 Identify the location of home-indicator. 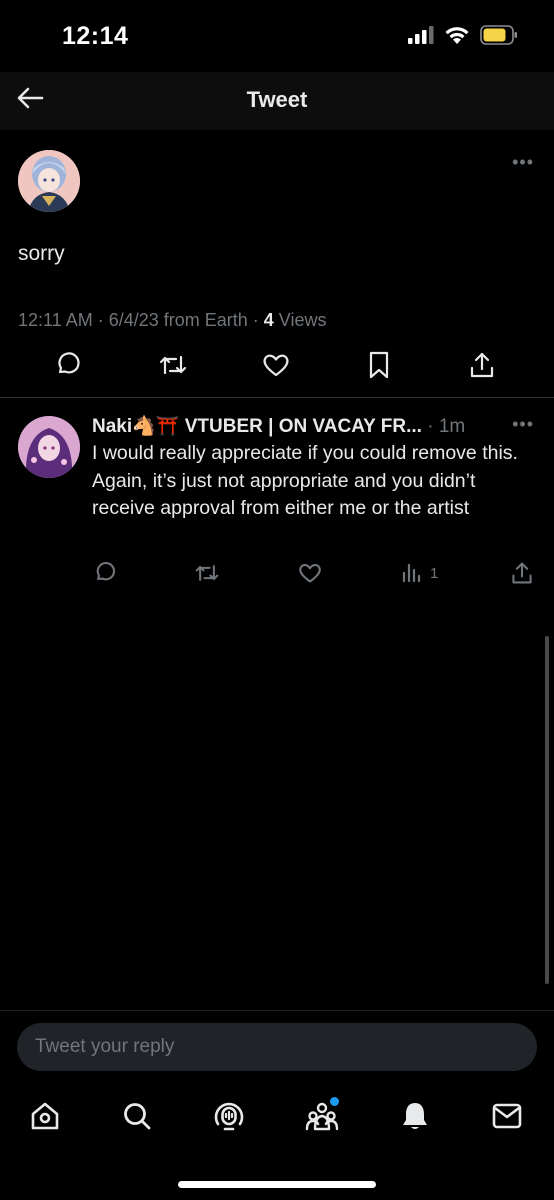
(277, 1184).